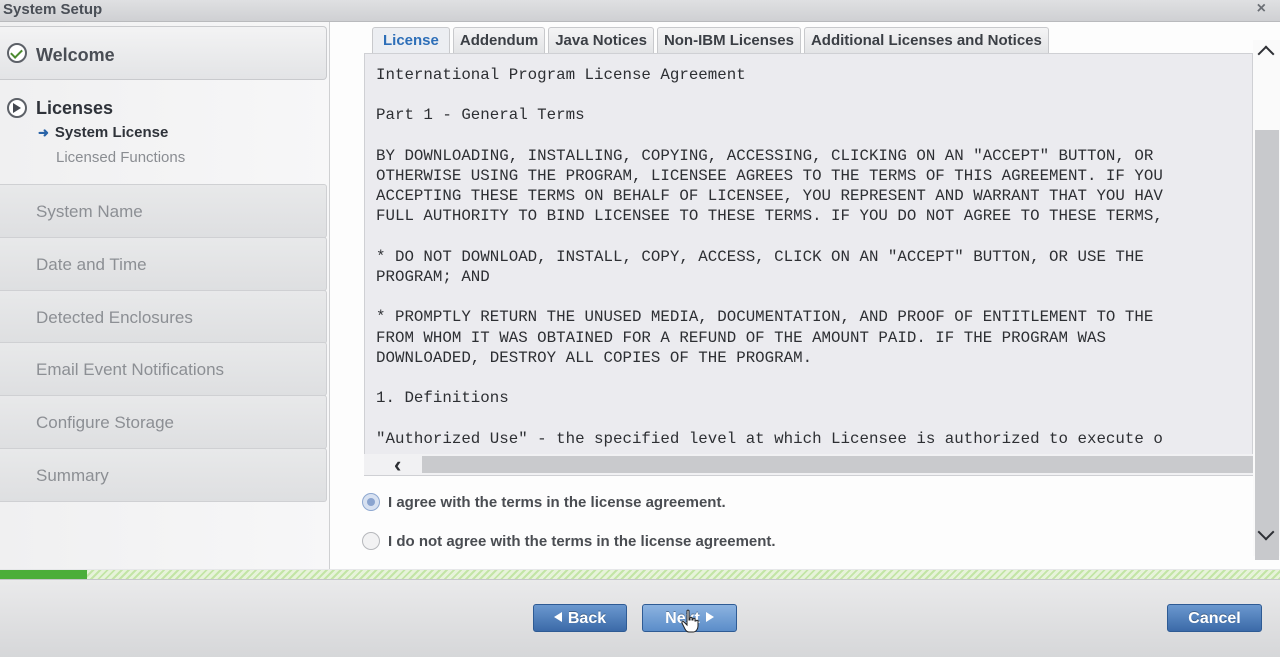  What do you see at coordinates (640, 618) in the screenshot?
I see `wizard-footer: Back Next Cancel` at bounding box center [640, 618].